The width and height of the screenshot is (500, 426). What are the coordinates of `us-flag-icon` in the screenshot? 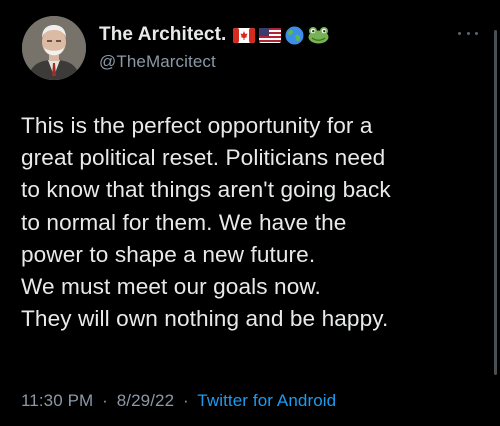 It's located at (270, 35).